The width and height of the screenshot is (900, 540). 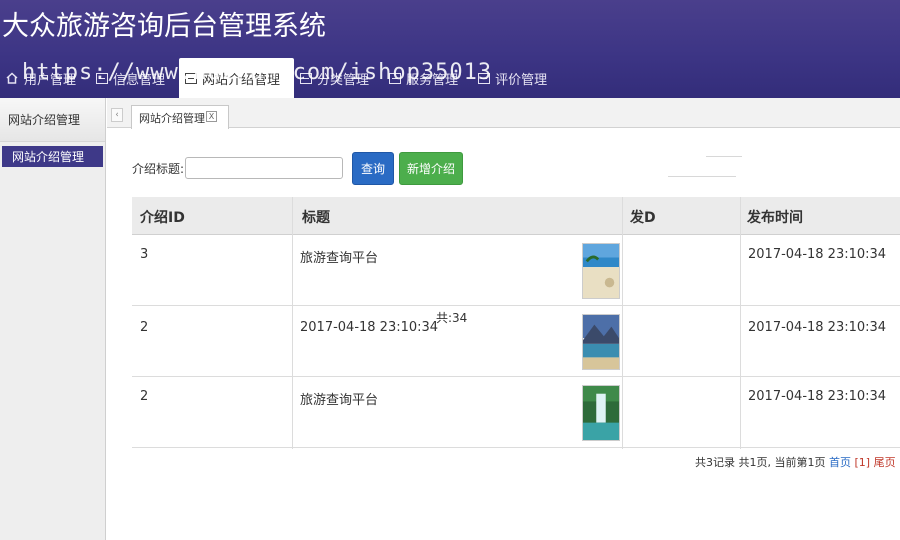 What do you see at coordinates (516, 270) in the screenshot?
I see `table-row: 3 旅游查询平台 2017-04-18 23:10:34` at bounding box center [516, 270].